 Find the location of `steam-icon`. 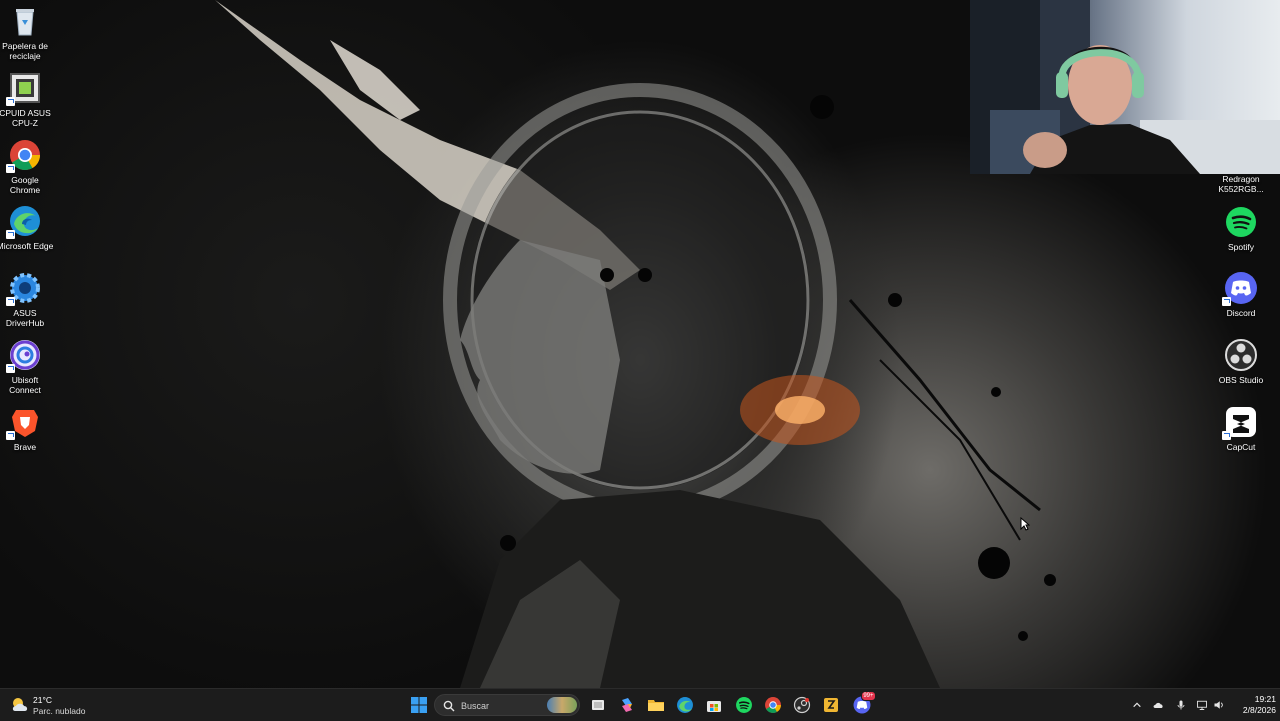

steam-icon is located at coordinates (802, 705).